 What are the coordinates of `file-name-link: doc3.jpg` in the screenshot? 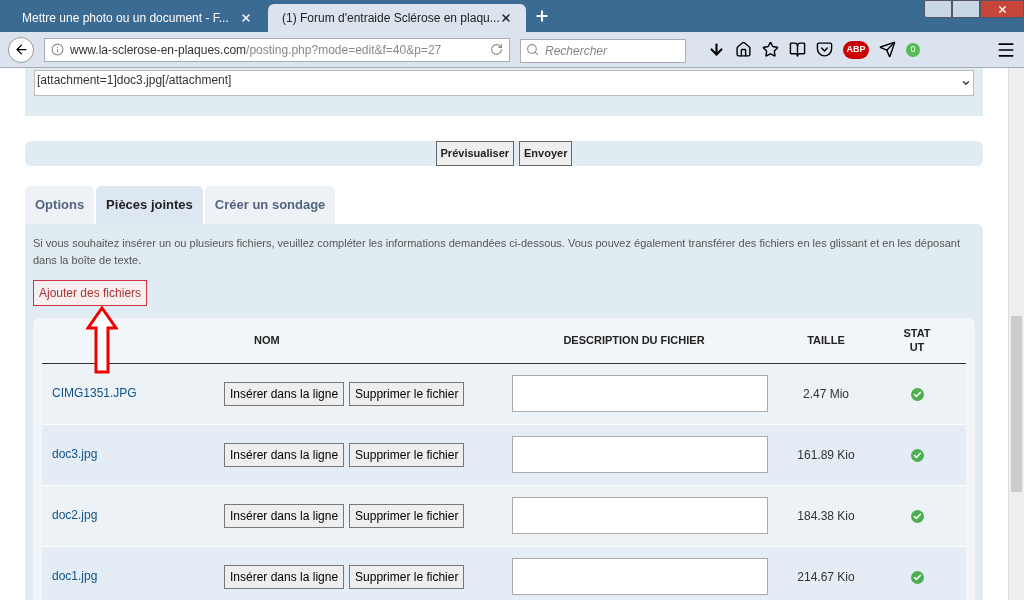 It's located at (133, 454).